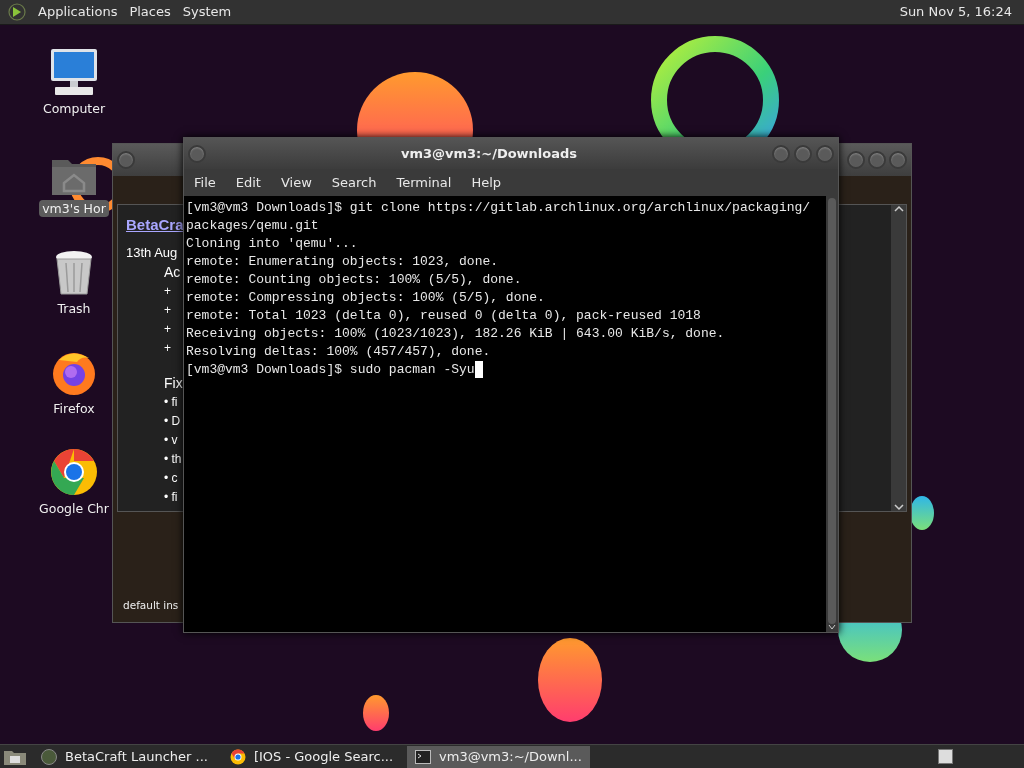  What do you see at coordinates (74, 208) in the screenshot?
I see `desktop-icon-label: vm3's Hor` at bounding box center [74, 208].